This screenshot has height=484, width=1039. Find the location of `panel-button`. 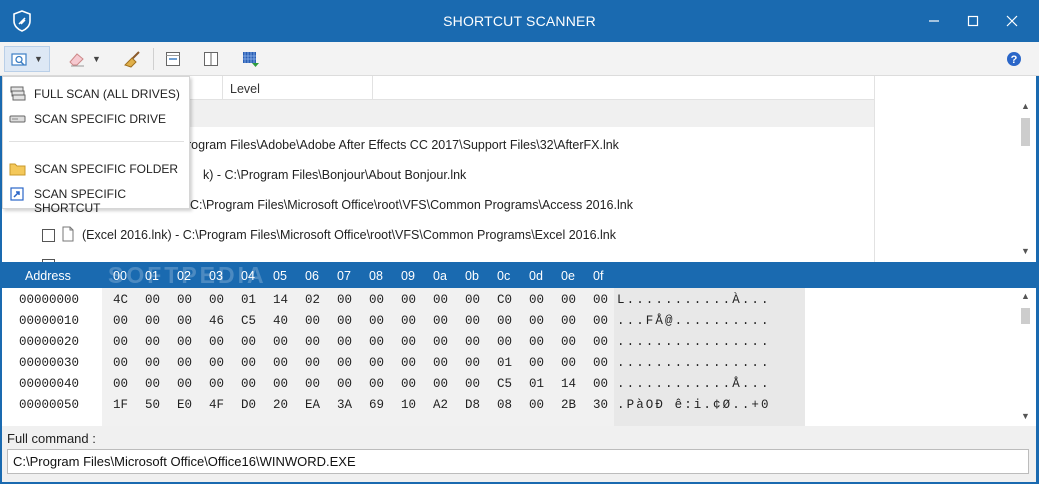

panel-button is located at coordinates (211, 59).